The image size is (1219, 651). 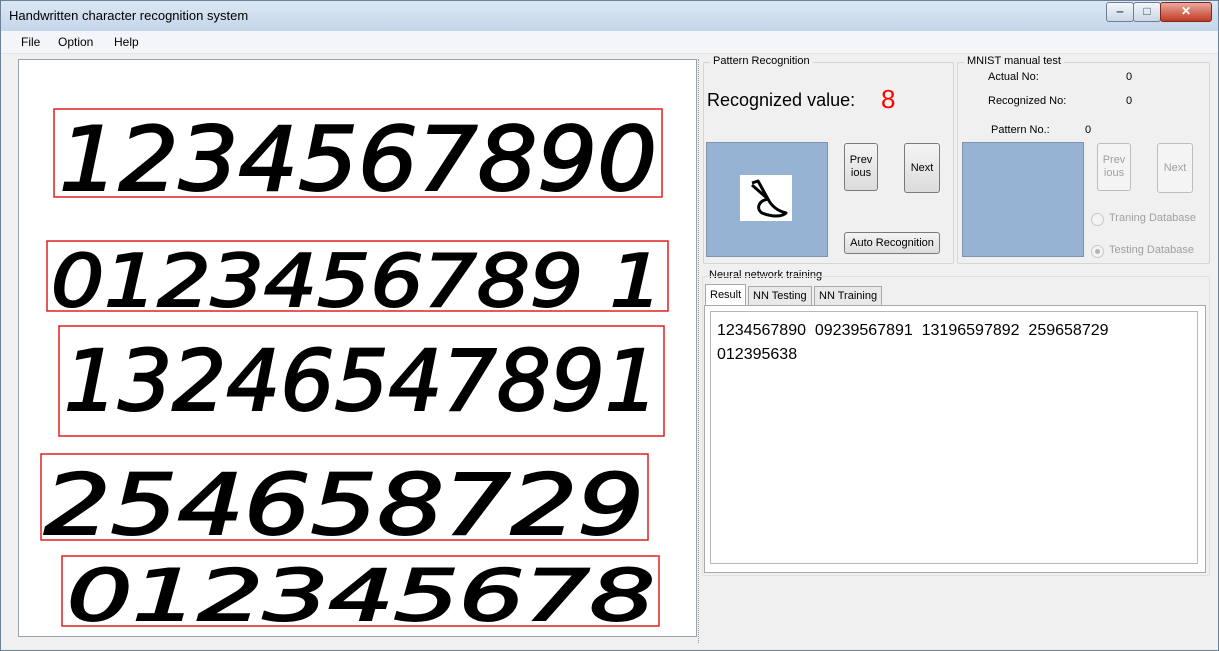 I want to click on maximize-button: □, so click(x=1147, y=12).